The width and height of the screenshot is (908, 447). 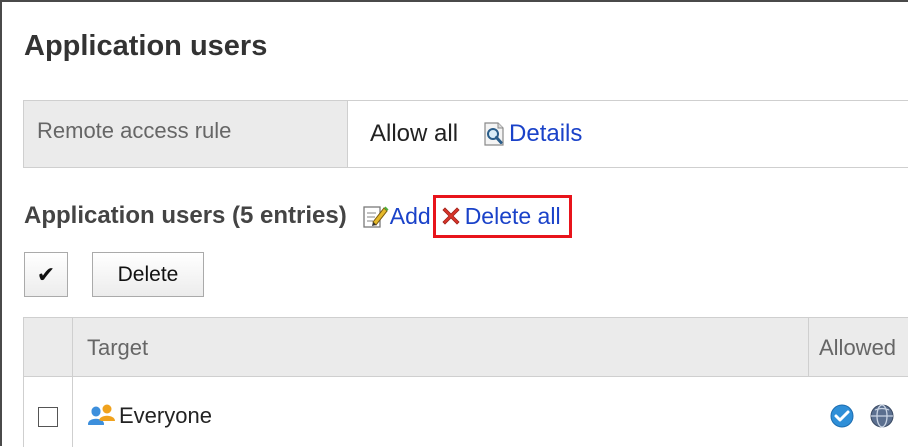 What do you see at coordinates (882, 416) in the screenshot?
I see `globe-icon` at bounding box center [882, 416].